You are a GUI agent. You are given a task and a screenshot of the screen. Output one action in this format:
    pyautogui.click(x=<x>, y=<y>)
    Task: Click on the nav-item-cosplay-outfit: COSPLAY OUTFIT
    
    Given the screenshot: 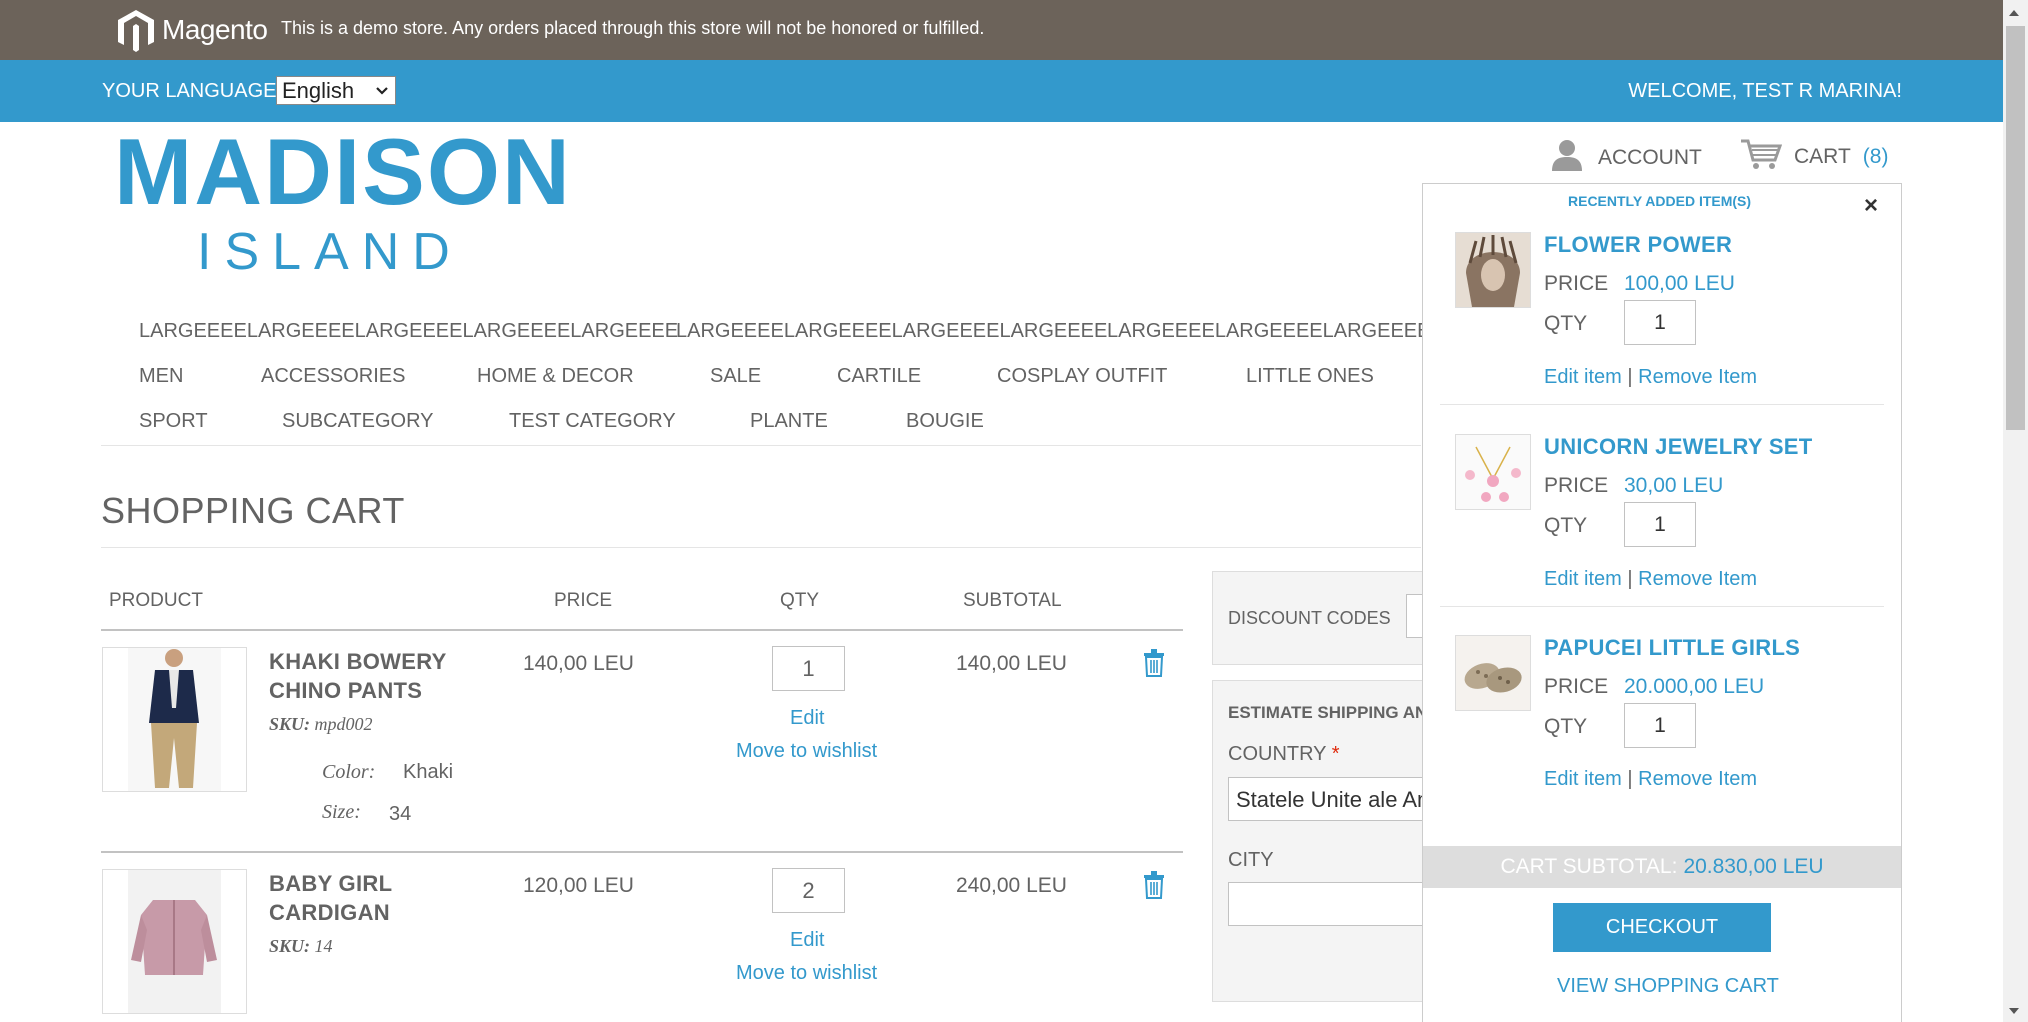 What is the action you would take?
    pyautogui.click(x=1082, y=376)
    